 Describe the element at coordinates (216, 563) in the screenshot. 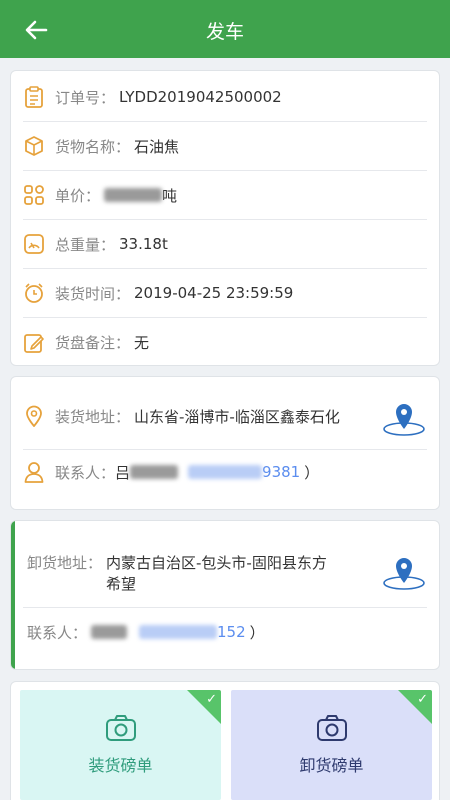

I see `unloading-address-line1: 内蒙古自治区-包头市-固阳县东方` at that location.